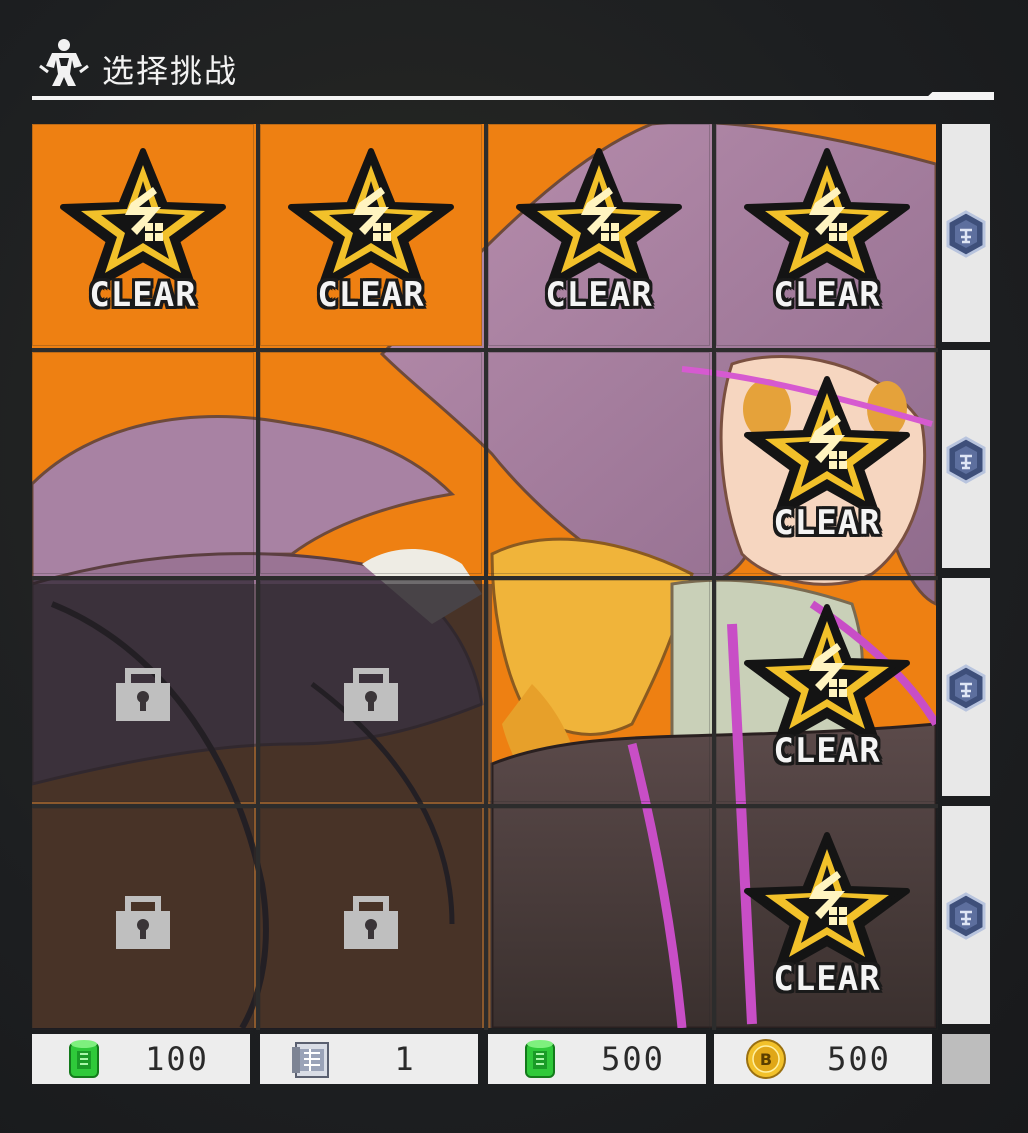  I want to click on warrior-silhouette-icon, so click(64, 62).